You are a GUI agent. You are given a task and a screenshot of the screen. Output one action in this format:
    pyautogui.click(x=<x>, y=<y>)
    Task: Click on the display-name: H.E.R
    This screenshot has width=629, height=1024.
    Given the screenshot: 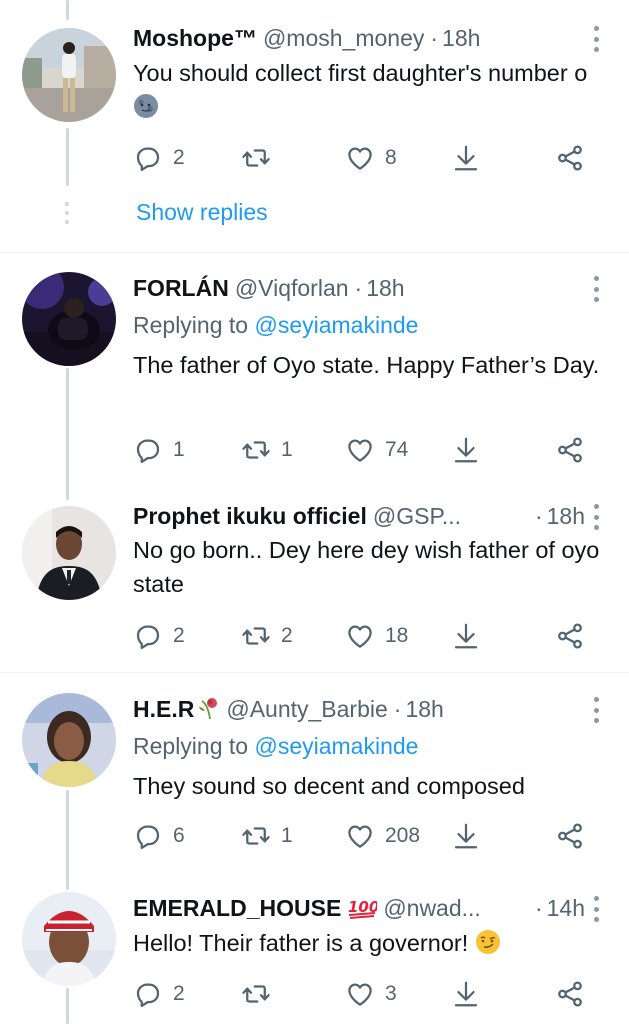 What is the action you would take?
    pyautogui.click(x=163, y=709)
    